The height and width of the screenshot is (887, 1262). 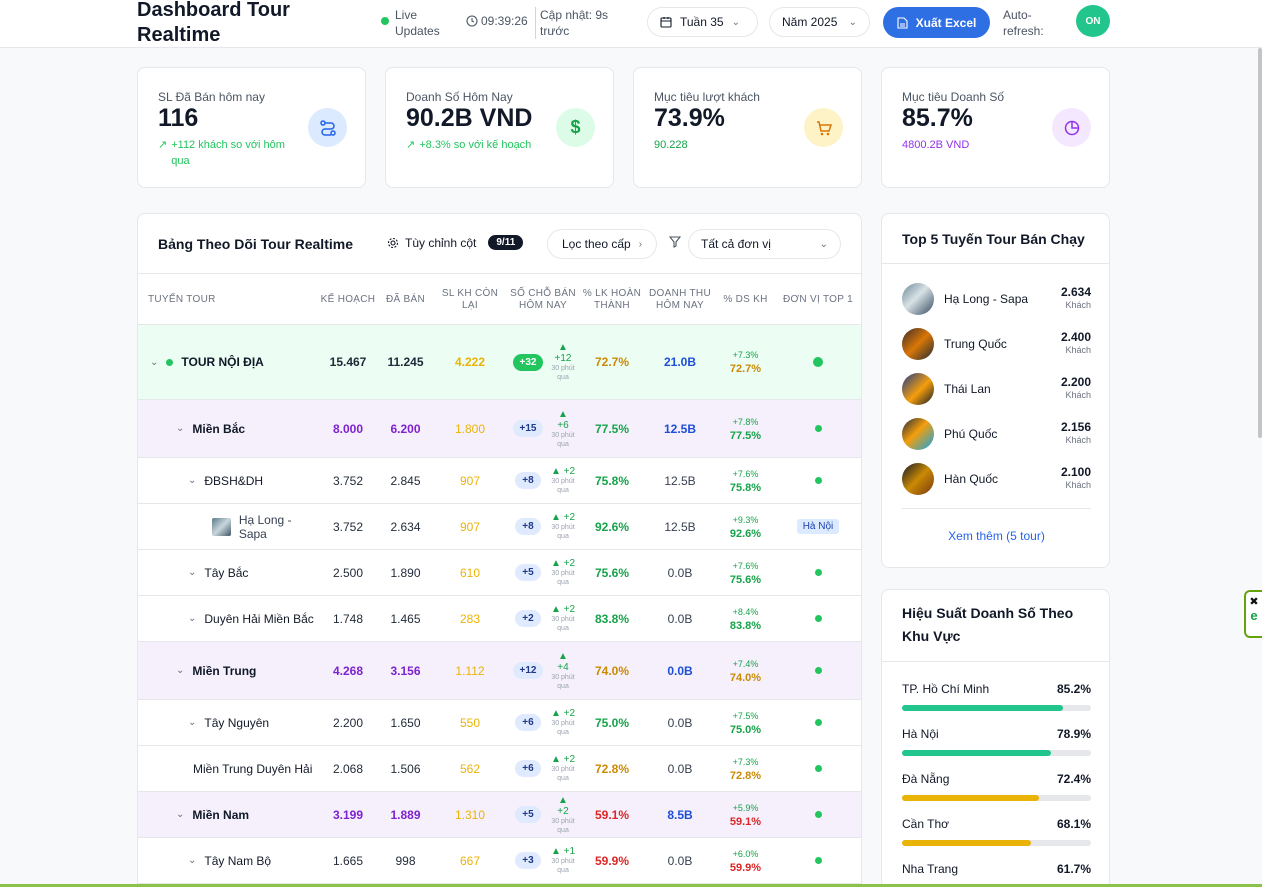 I want to click on week-select: Tuần 35 ⌄, so click(x=702, y=22).